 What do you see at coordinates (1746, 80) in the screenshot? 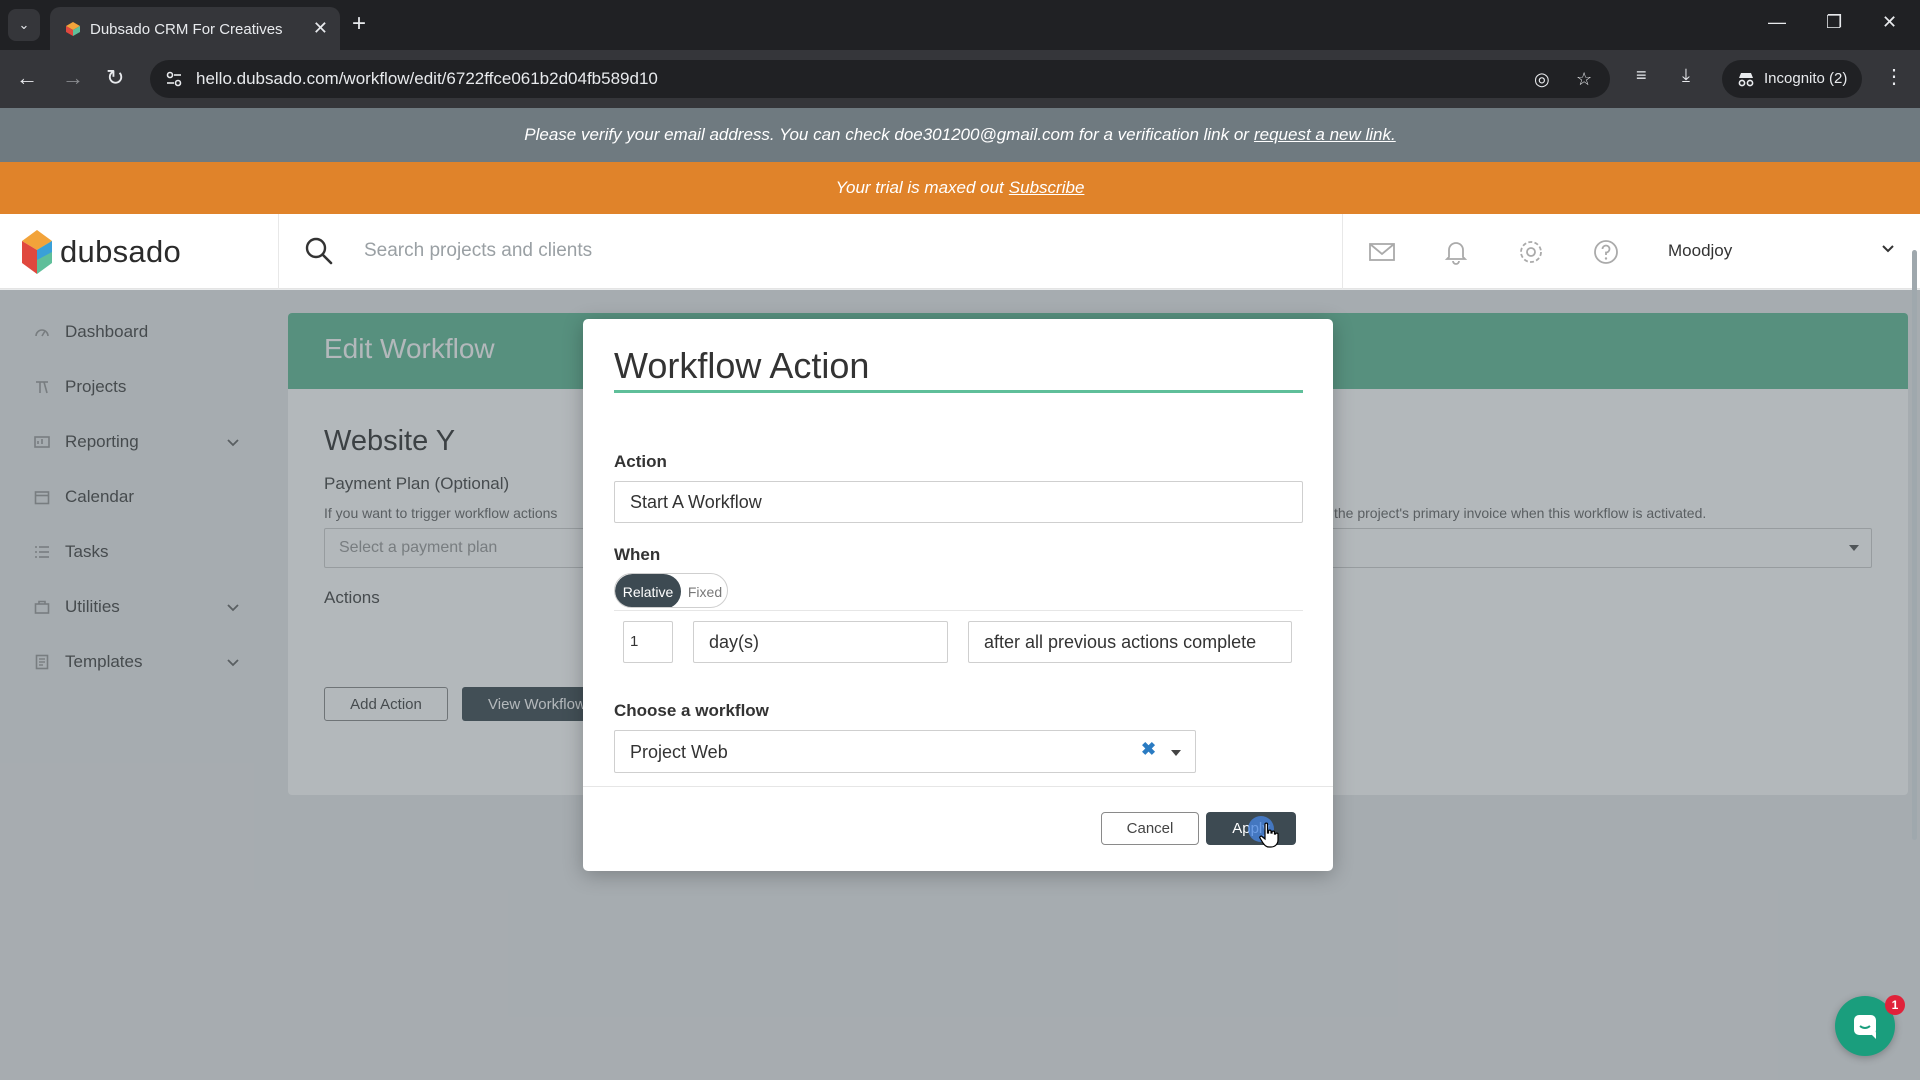
I see `incognito-icon` at bounding box center [1746, 80].